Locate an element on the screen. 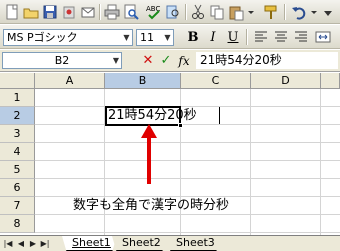 The image size is (340, 251). format-painter-icon is located at coordinates (271, 12).